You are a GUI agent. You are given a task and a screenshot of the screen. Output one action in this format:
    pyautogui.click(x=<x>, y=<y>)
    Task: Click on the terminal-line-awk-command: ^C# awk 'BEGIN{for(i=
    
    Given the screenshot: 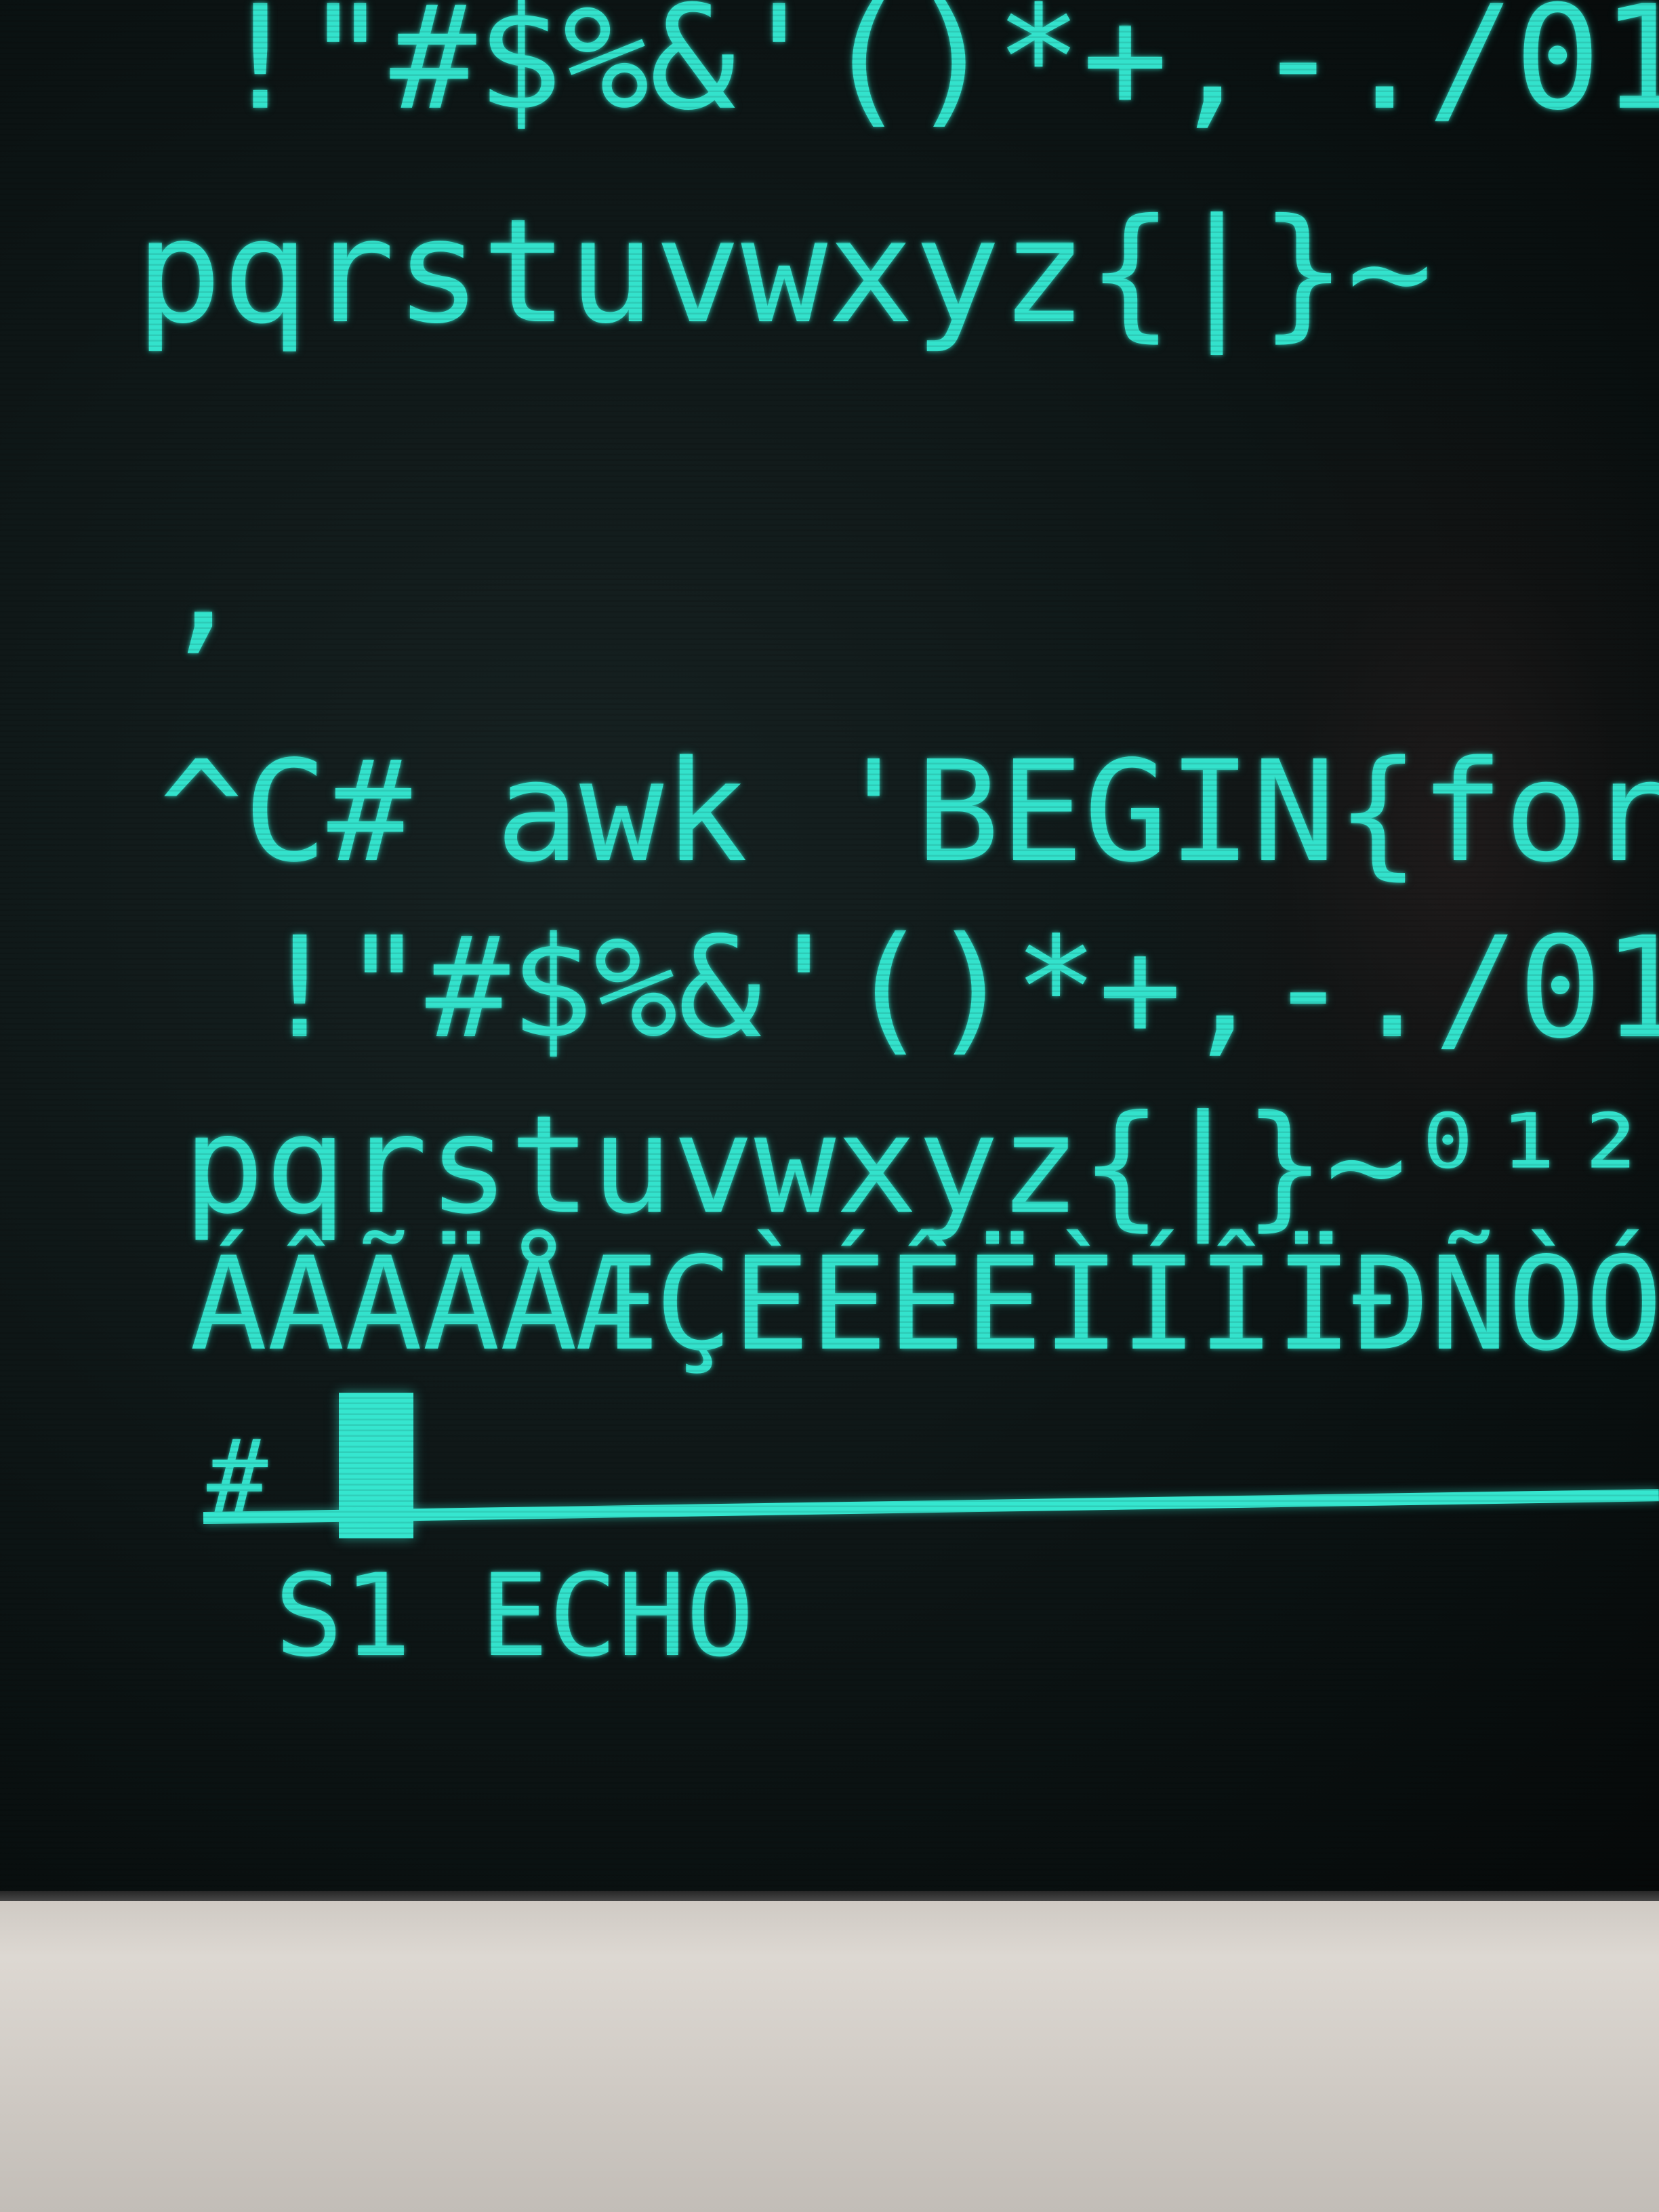 What is the action you would take?
    pyautogui.click(x=909, y=812)
    